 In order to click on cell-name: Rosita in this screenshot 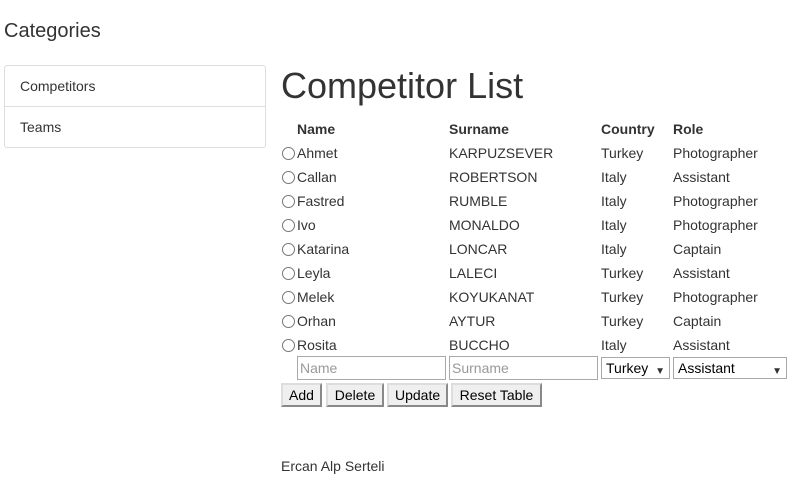, I will do `click(317, 345)`.